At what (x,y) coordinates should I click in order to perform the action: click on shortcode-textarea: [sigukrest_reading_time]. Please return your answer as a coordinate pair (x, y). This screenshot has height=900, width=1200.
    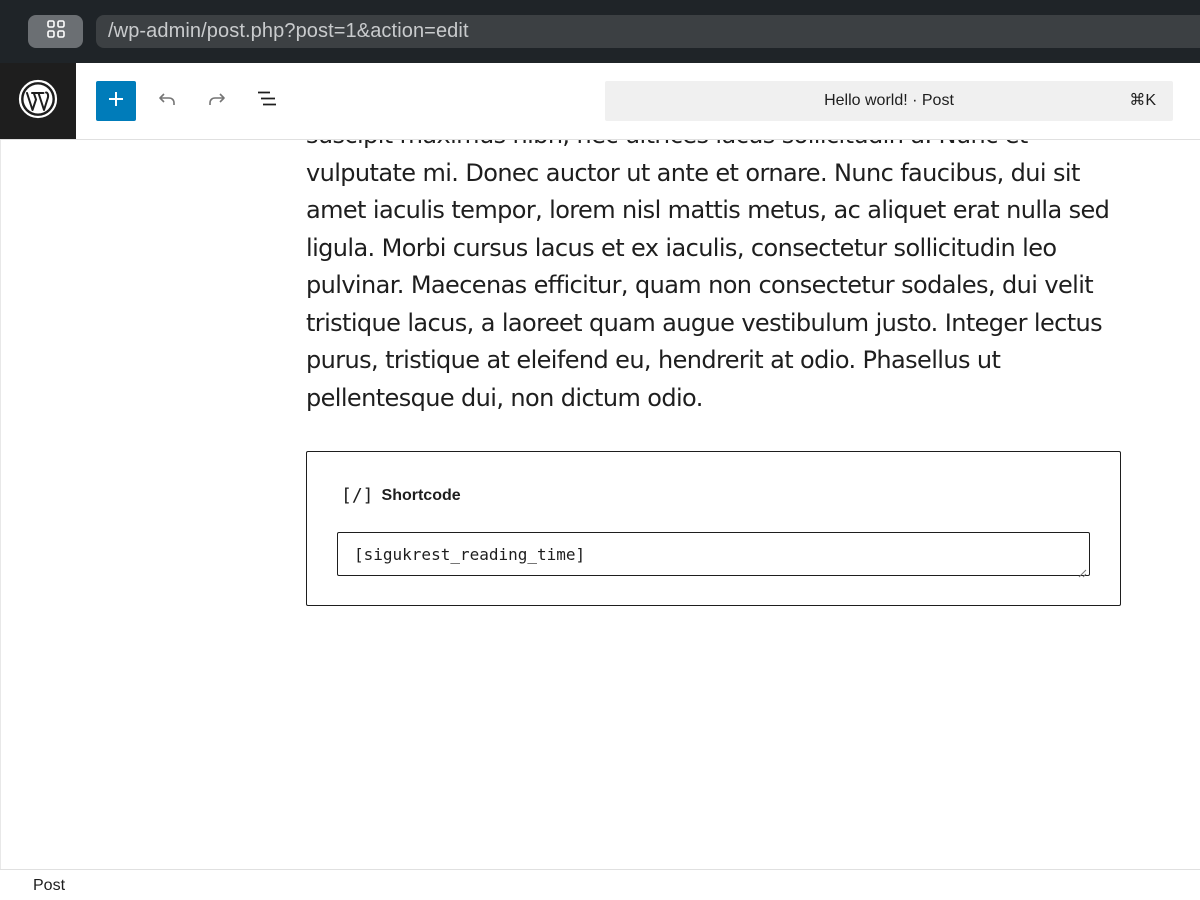
    Looking at the image, I should click on (713, 555).